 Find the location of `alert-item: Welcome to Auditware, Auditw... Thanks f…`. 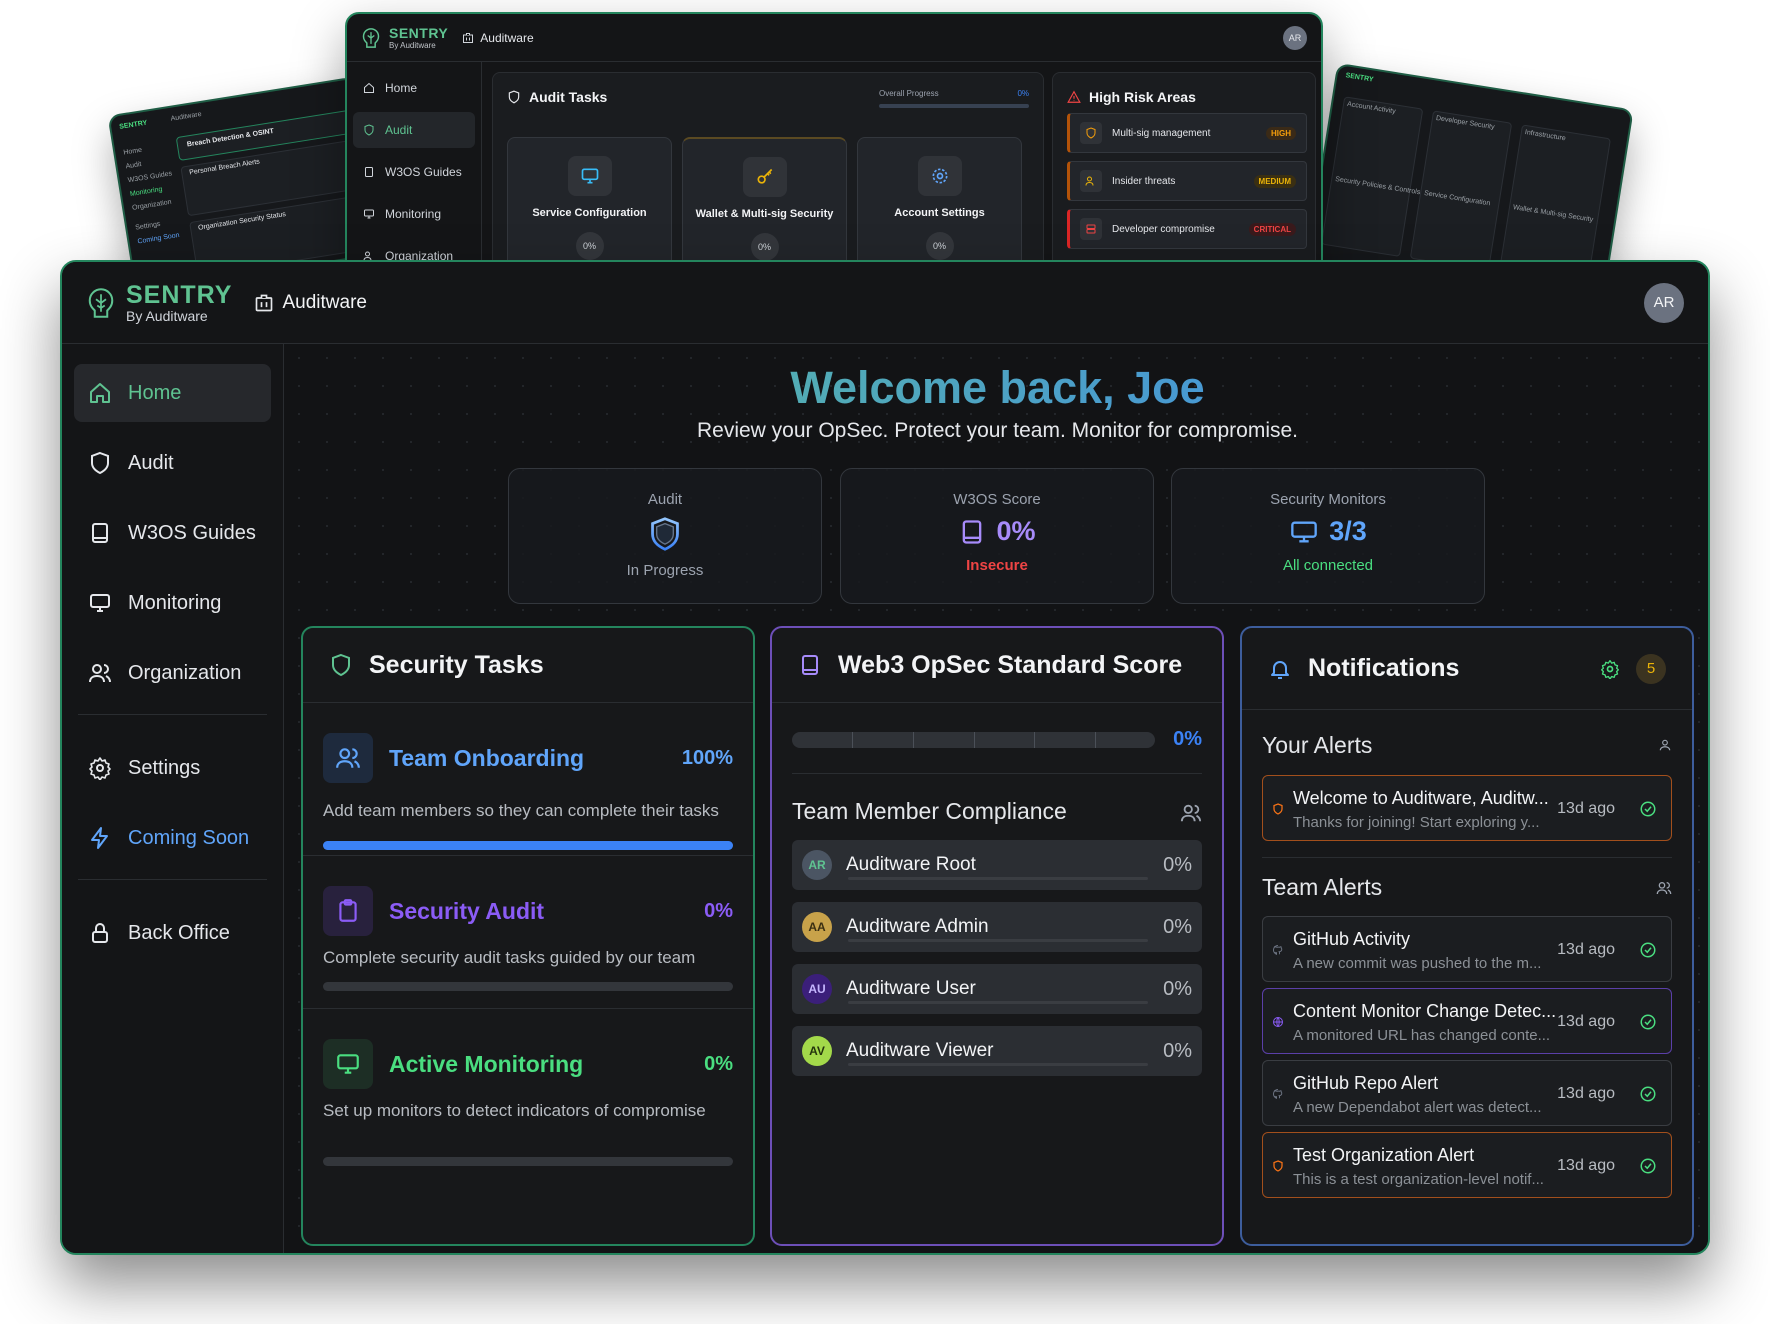

alert-item: Welcome to Auditware, Auditw... Thanks f… is located at coordinates (1467, 808).